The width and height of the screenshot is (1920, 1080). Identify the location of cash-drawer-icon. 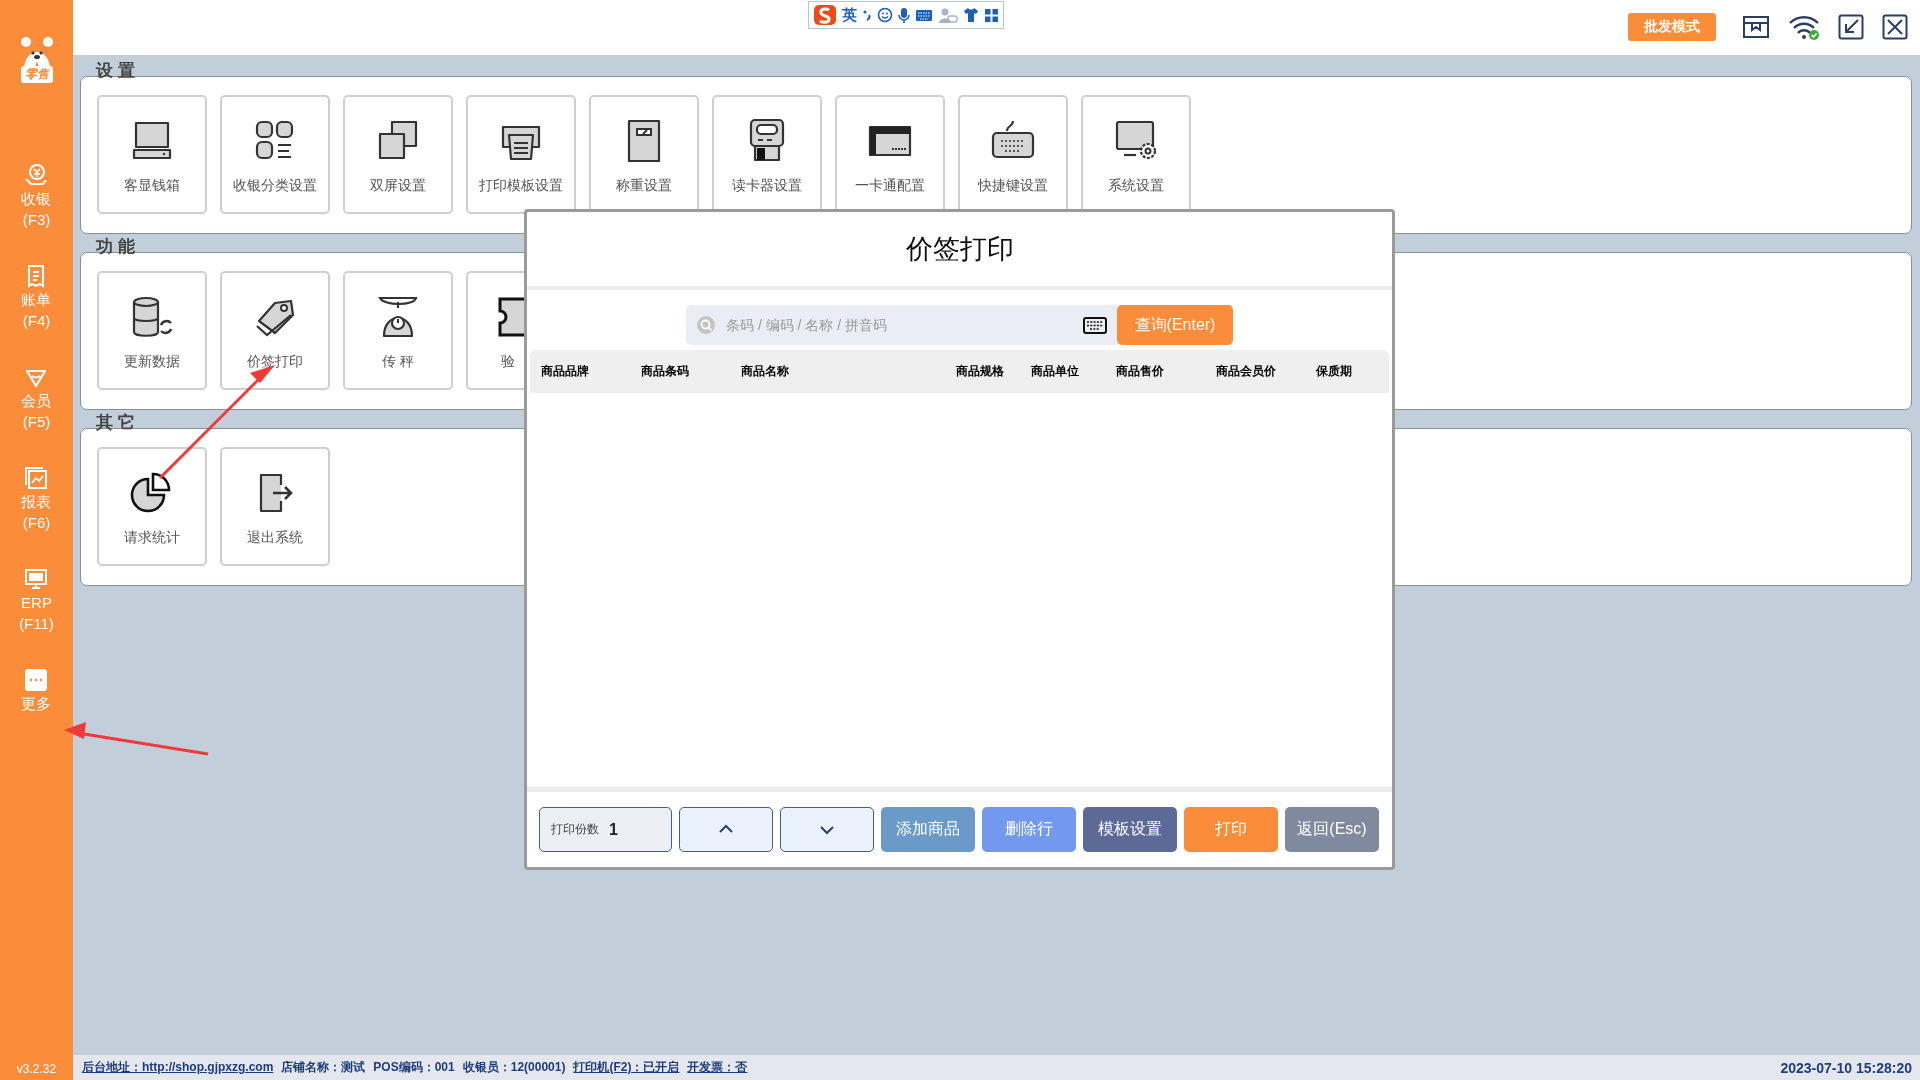
(1756, 26).